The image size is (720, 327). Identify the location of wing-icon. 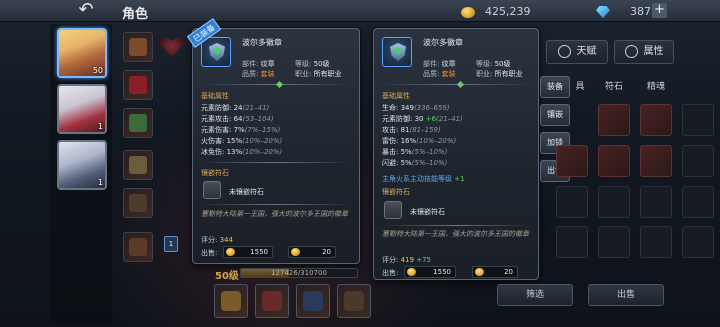
(272, 301).